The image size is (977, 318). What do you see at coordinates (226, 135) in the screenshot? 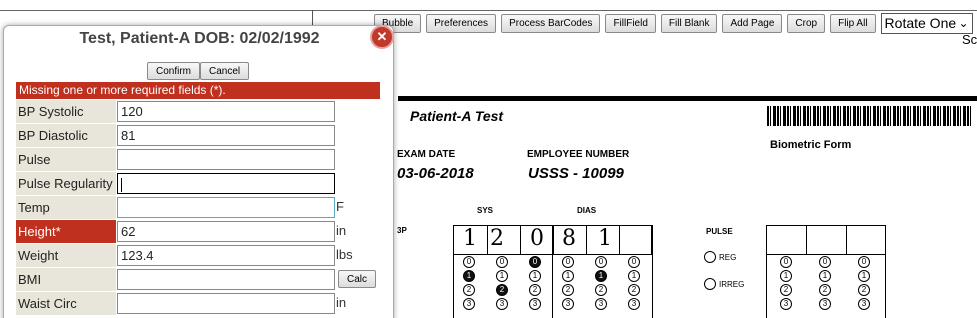
I see `bp-diastolic-input: 81` at bounding box center [226, 135].